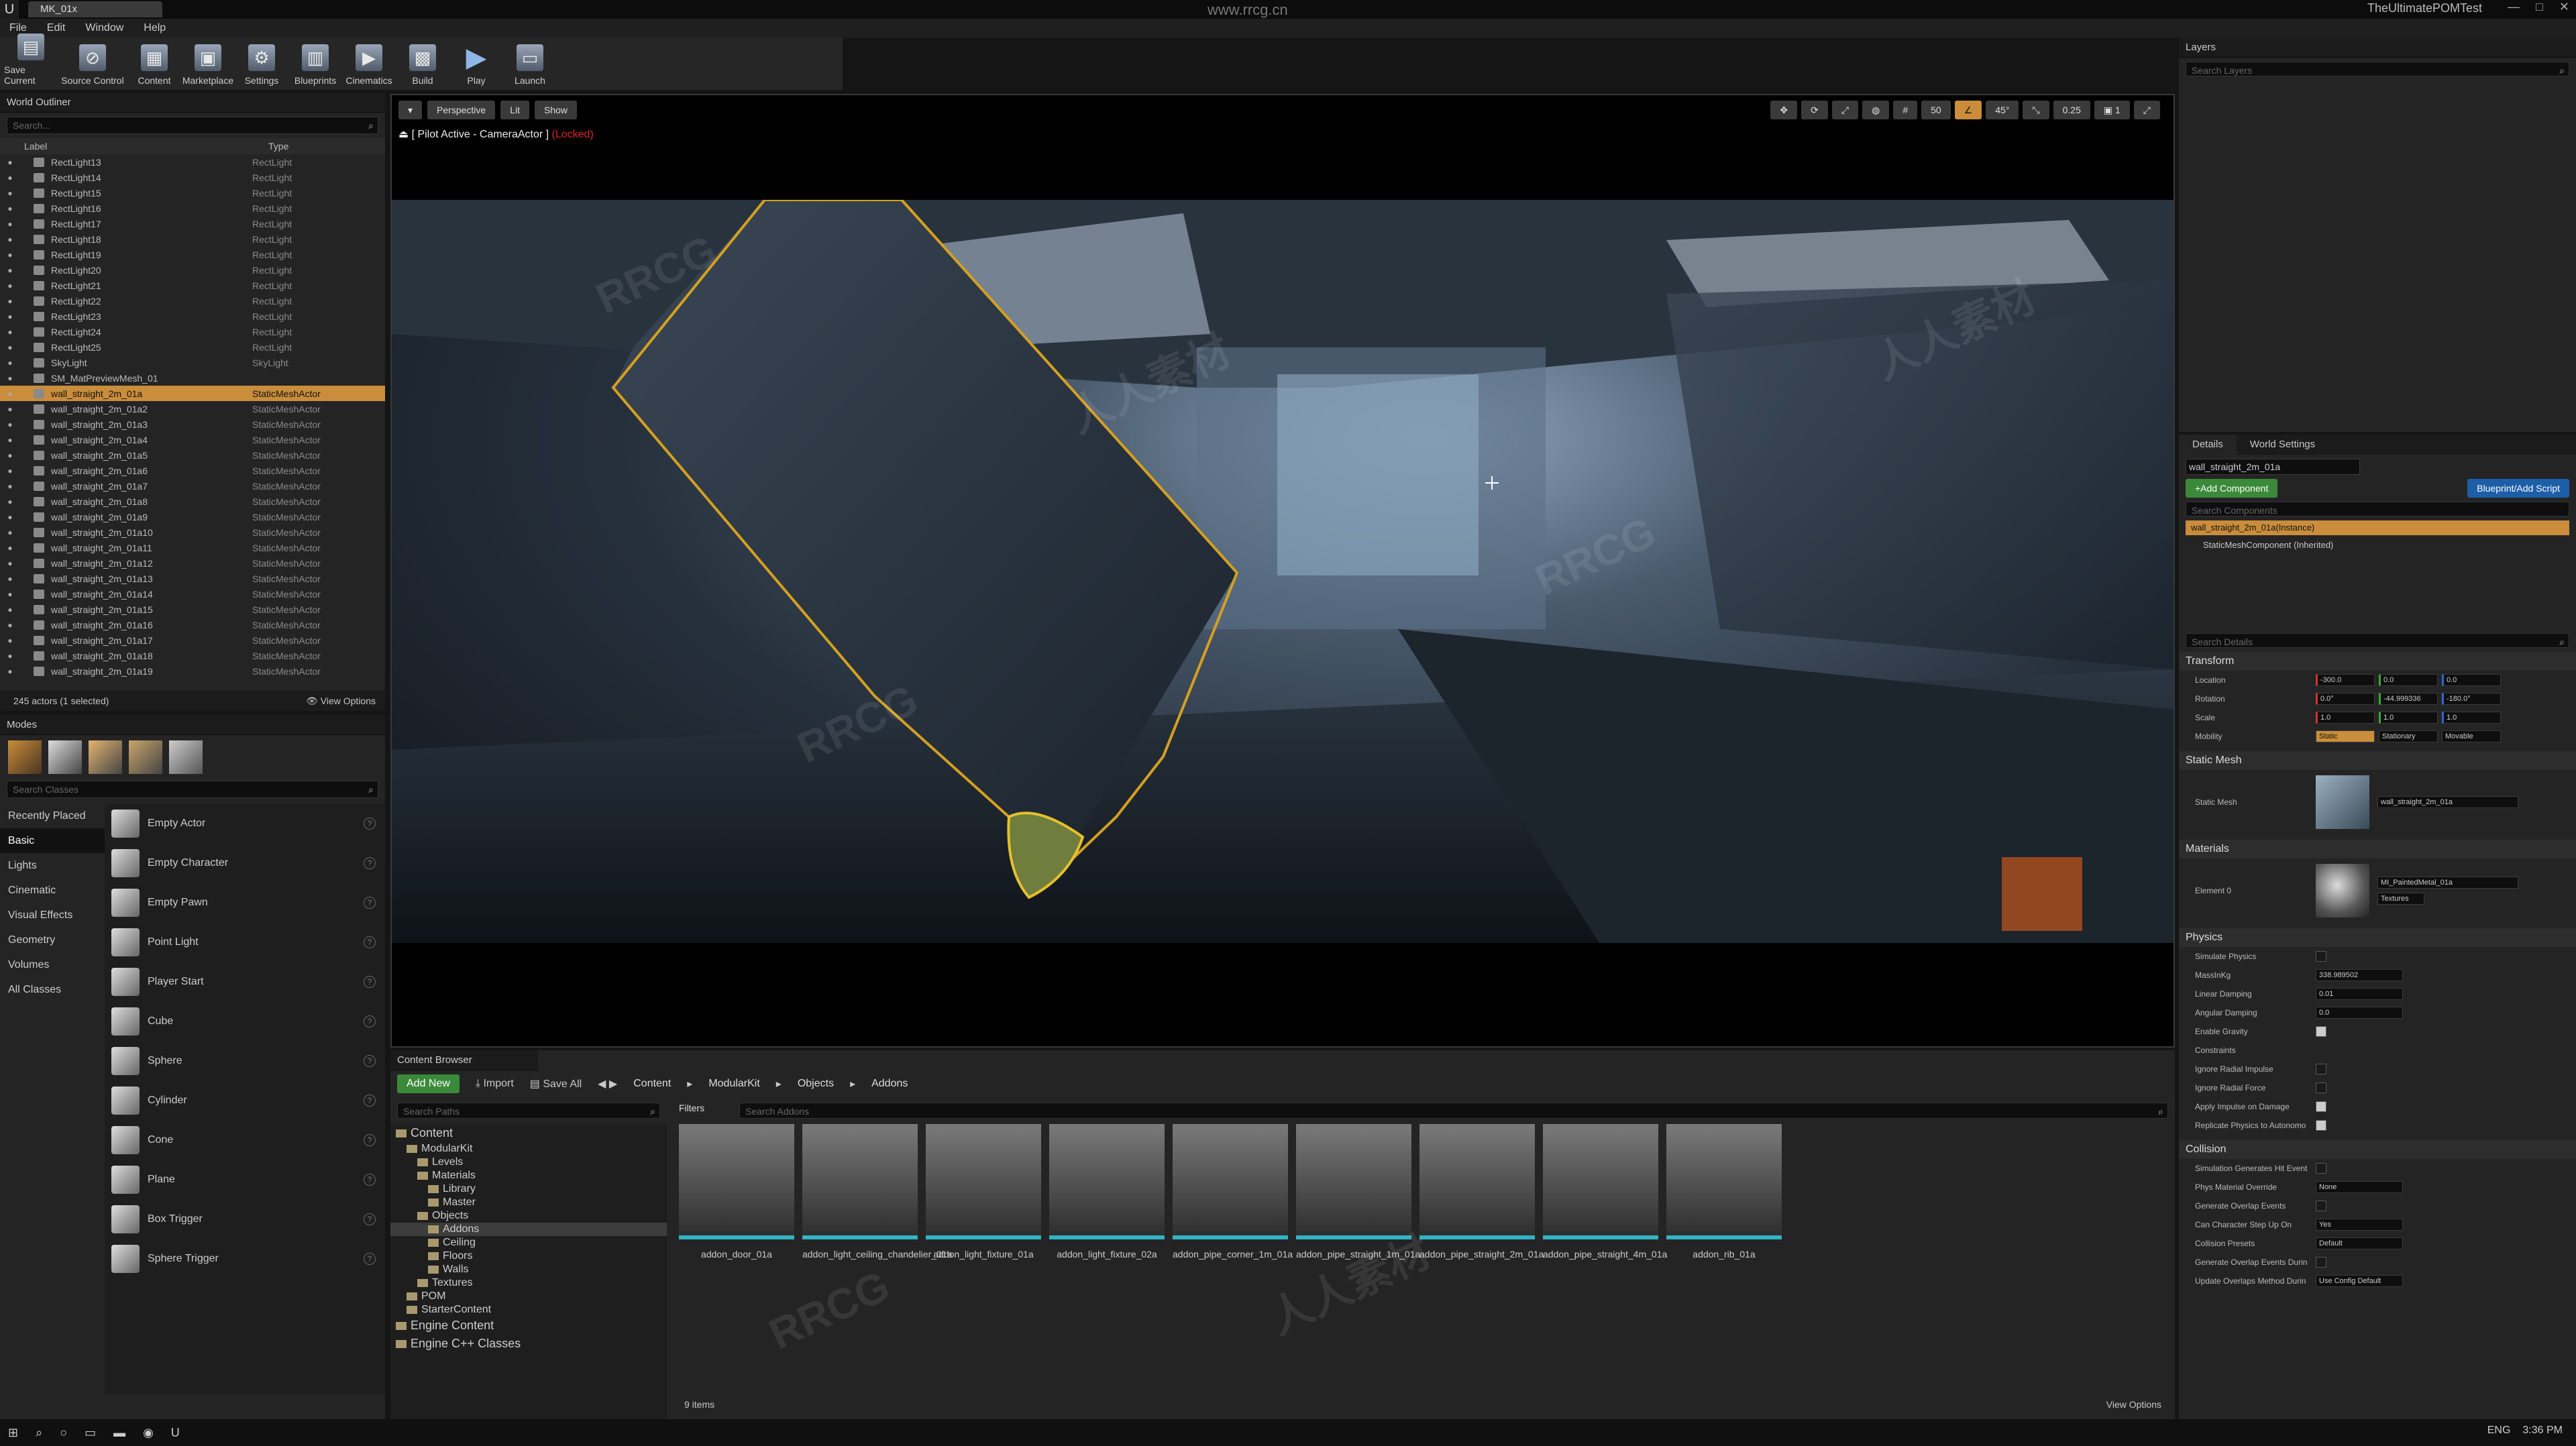 The height and width of the screenshot is (1446, 2576). I want to click on folder-tree-item: StarterContent, so click(528, 1310).